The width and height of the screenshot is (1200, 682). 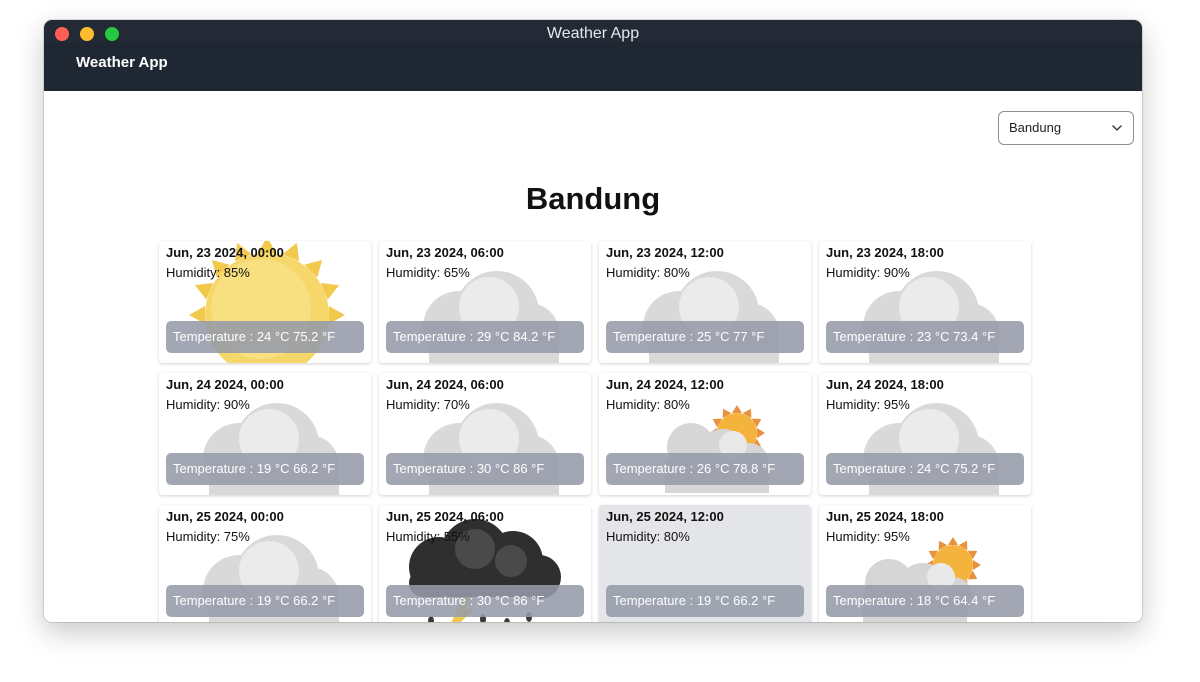 What do you see at coordinates (428, 404) in the screenshot?
I see `forecast-humidity: Humidity: 70%` at bounding box center [428, 404].